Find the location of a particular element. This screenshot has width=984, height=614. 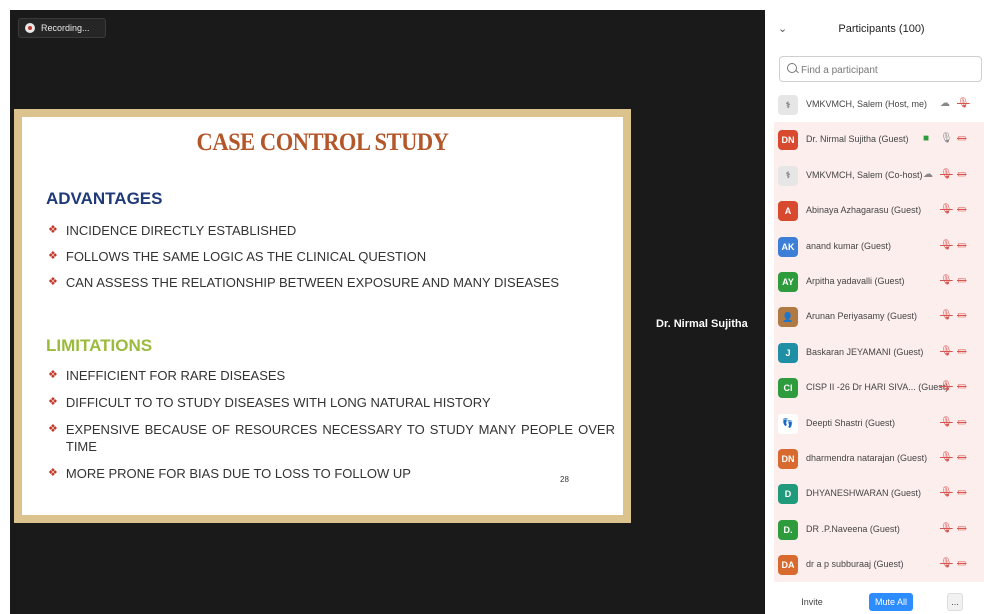

limitations-heading: LIMITATIONS is located at coordinates (99, 345).